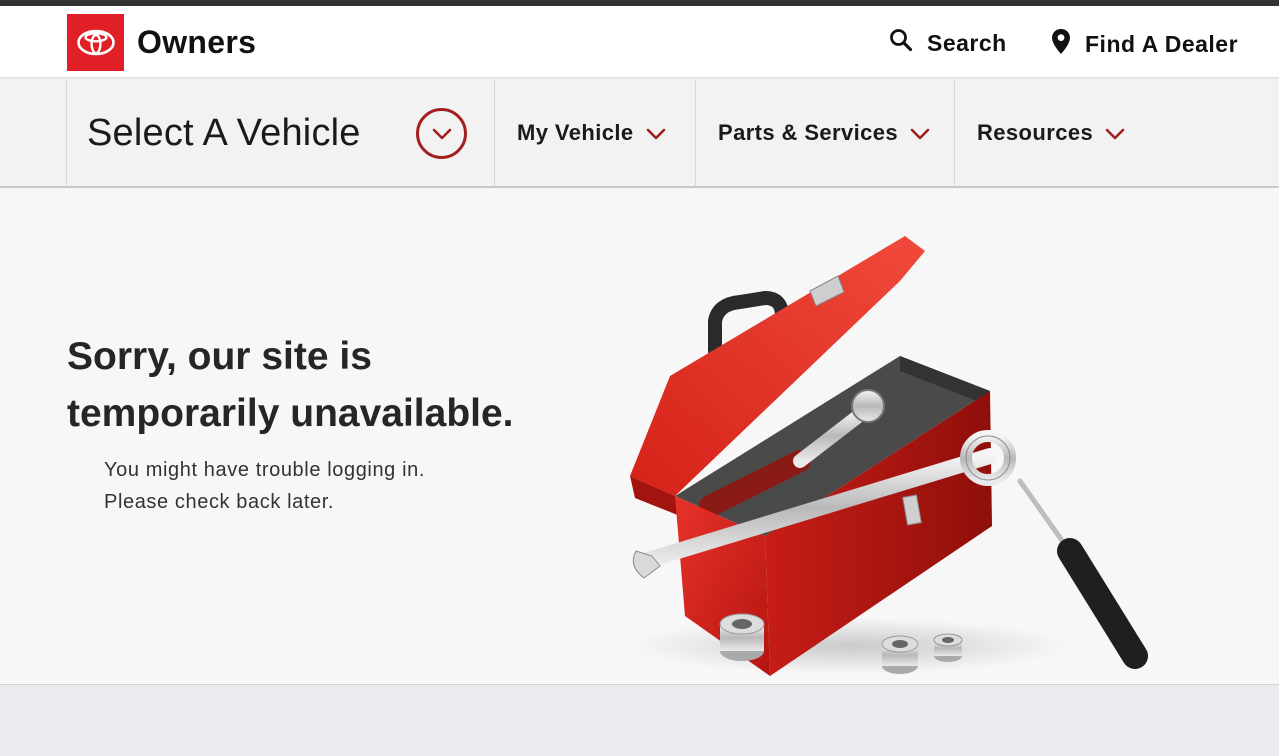  Describe the element at coordinates (742, 637) in the screenshot. I see `socket-icon` at that location.